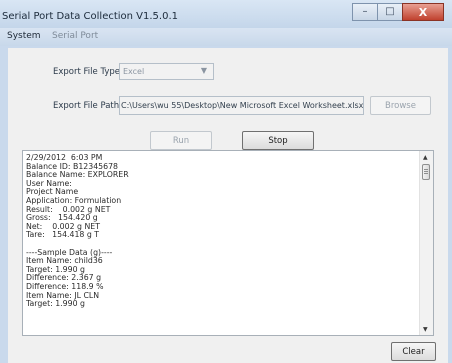 Image resolution: width=452 pixels, height=363 pixels. What do you see at coordinates (55, 304) in the screenshot?
I see `log-line: Target: 1.990 g` at bounding box center [55, 304].